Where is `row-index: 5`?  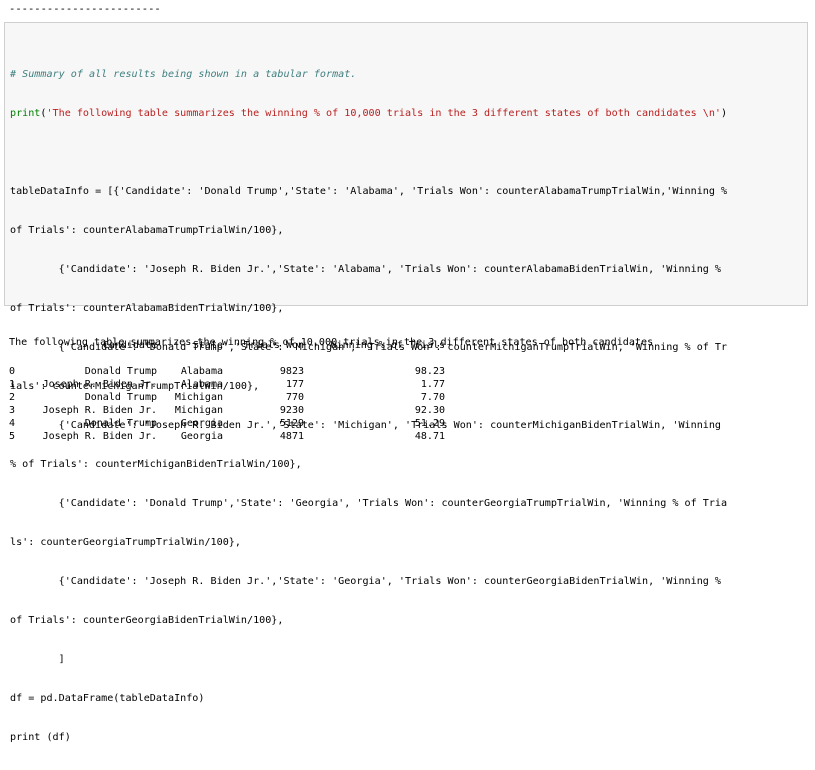
row-index: 5 is located at coordinates (12, 436).